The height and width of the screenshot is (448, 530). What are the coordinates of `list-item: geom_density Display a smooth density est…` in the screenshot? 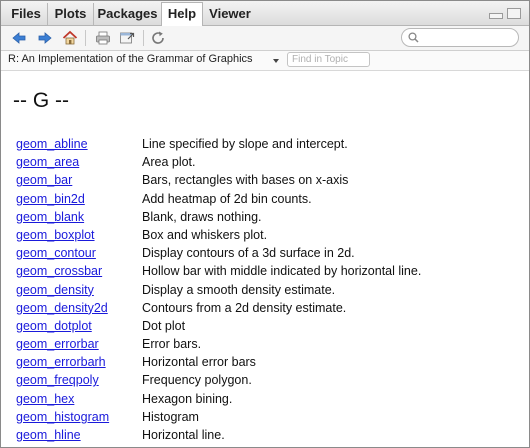 It's located at (265, 292).